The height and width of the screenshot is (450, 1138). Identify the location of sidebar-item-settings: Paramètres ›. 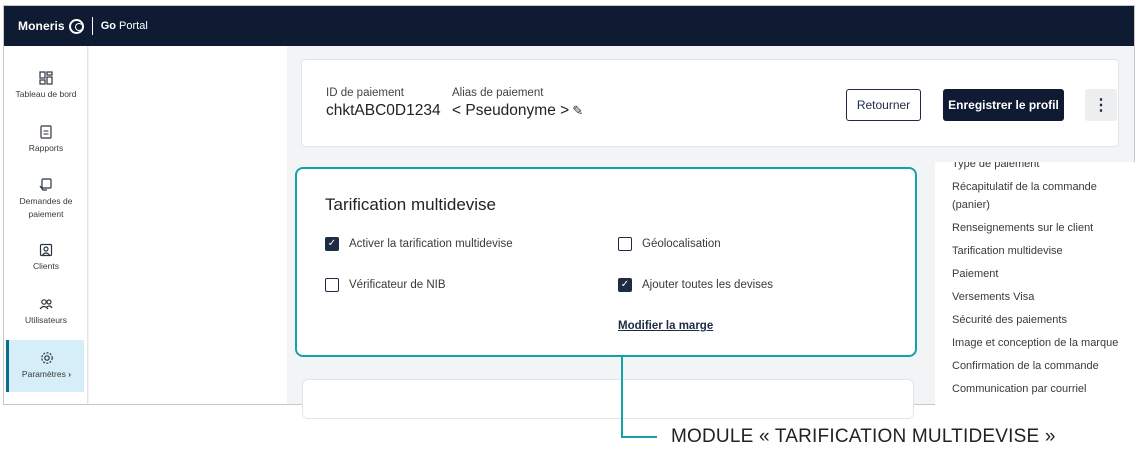
(45, 366).